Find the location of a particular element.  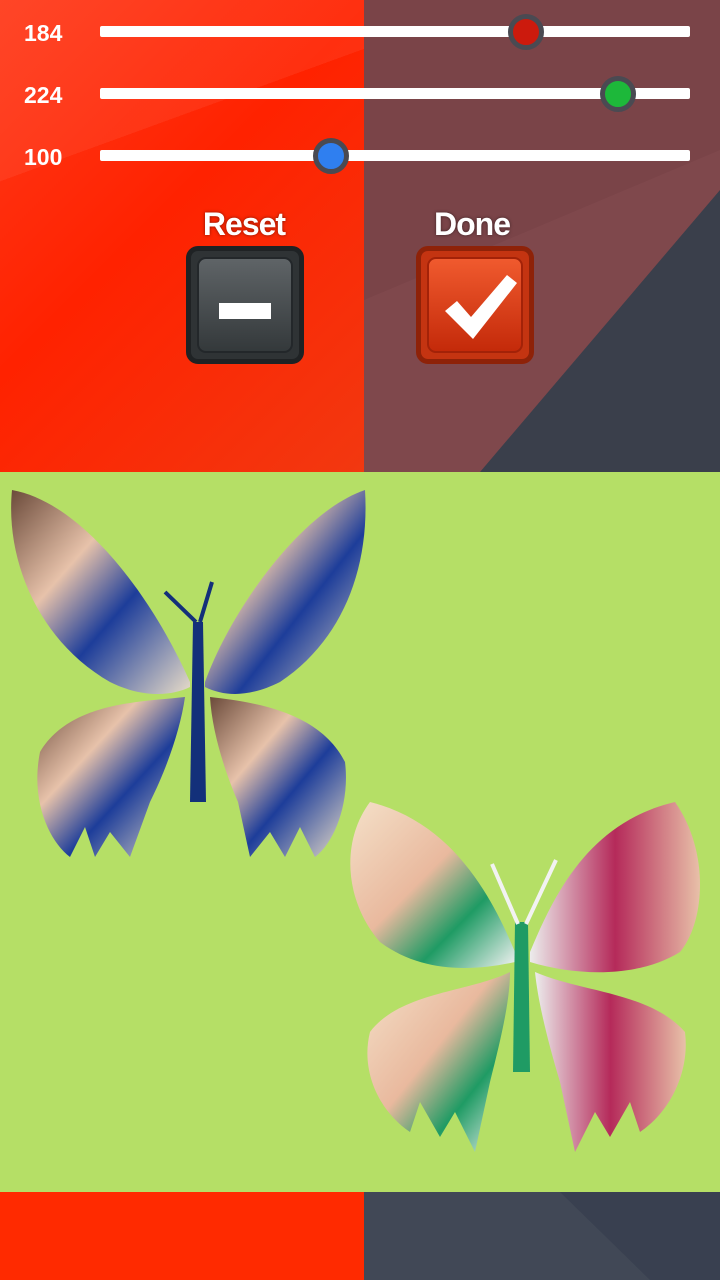

butterfly-1-right-lower-wing is located at coordinates (278, 777).